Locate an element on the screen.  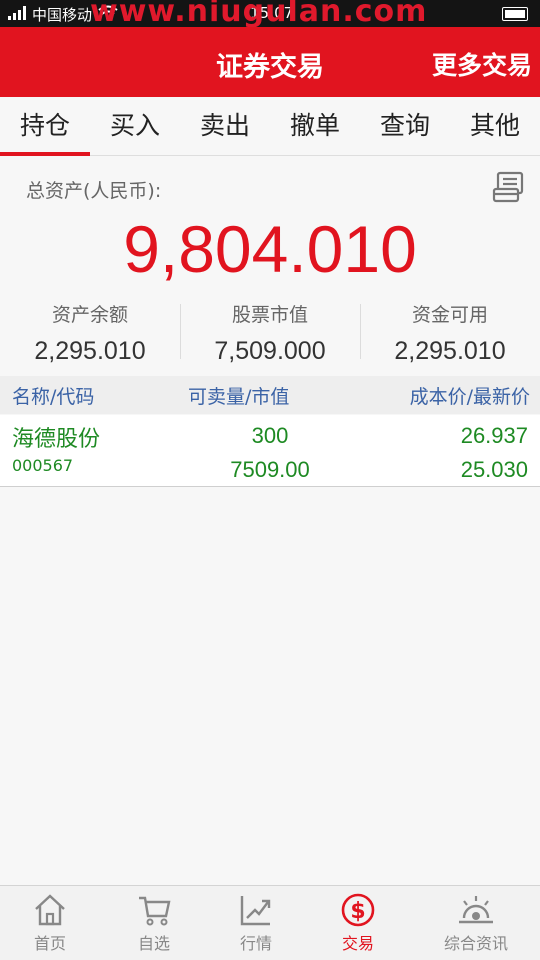
positions-table-header: 名称/代码 可卖量/市值 成本价/最新价 is located at coordinates (270, 395).